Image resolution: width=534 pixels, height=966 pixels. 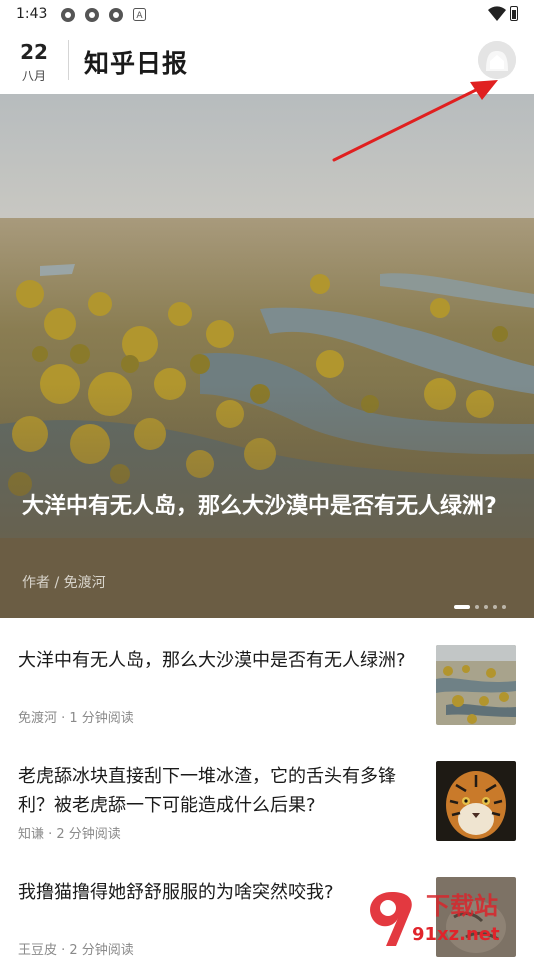 What do you see at coordinates (462, 606) in the screenshot?
I see `carousel-dot-active` at bounding box center [462, 606].